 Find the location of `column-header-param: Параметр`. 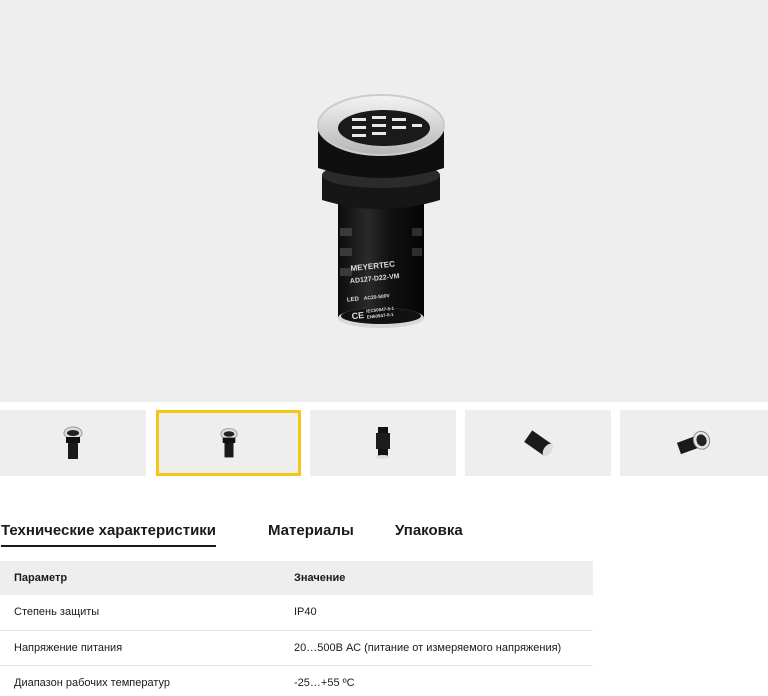

column-header-param: Параметр is located at coordinates (140, 578).